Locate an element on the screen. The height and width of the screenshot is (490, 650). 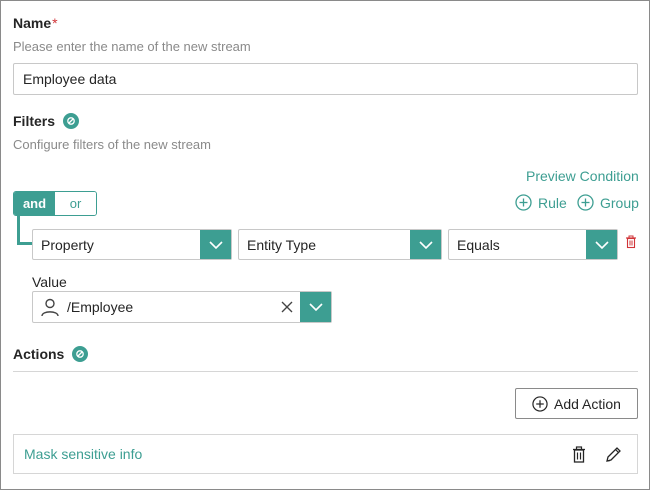
add-action-button: Add Action is located at coordinates (576, 403).